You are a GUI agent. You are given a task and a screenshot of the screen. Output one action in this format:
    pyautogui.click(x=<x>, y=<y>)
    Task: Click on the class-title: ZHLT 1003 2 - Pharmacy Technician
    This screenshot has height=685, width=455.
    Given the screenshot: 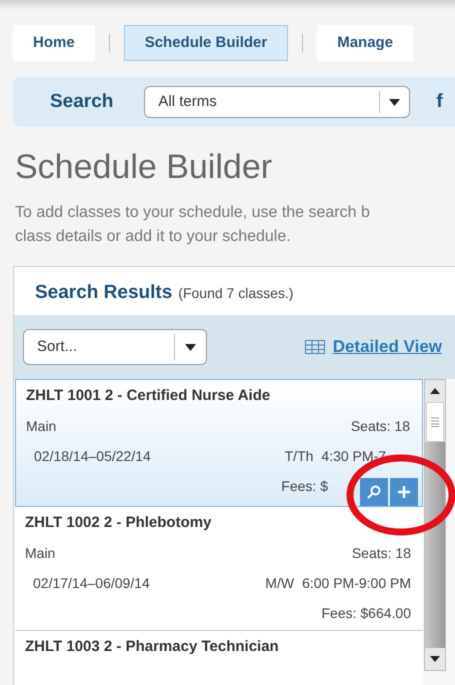 What is the action you would take?
    pyautogui.click(x=152, y=647)
    